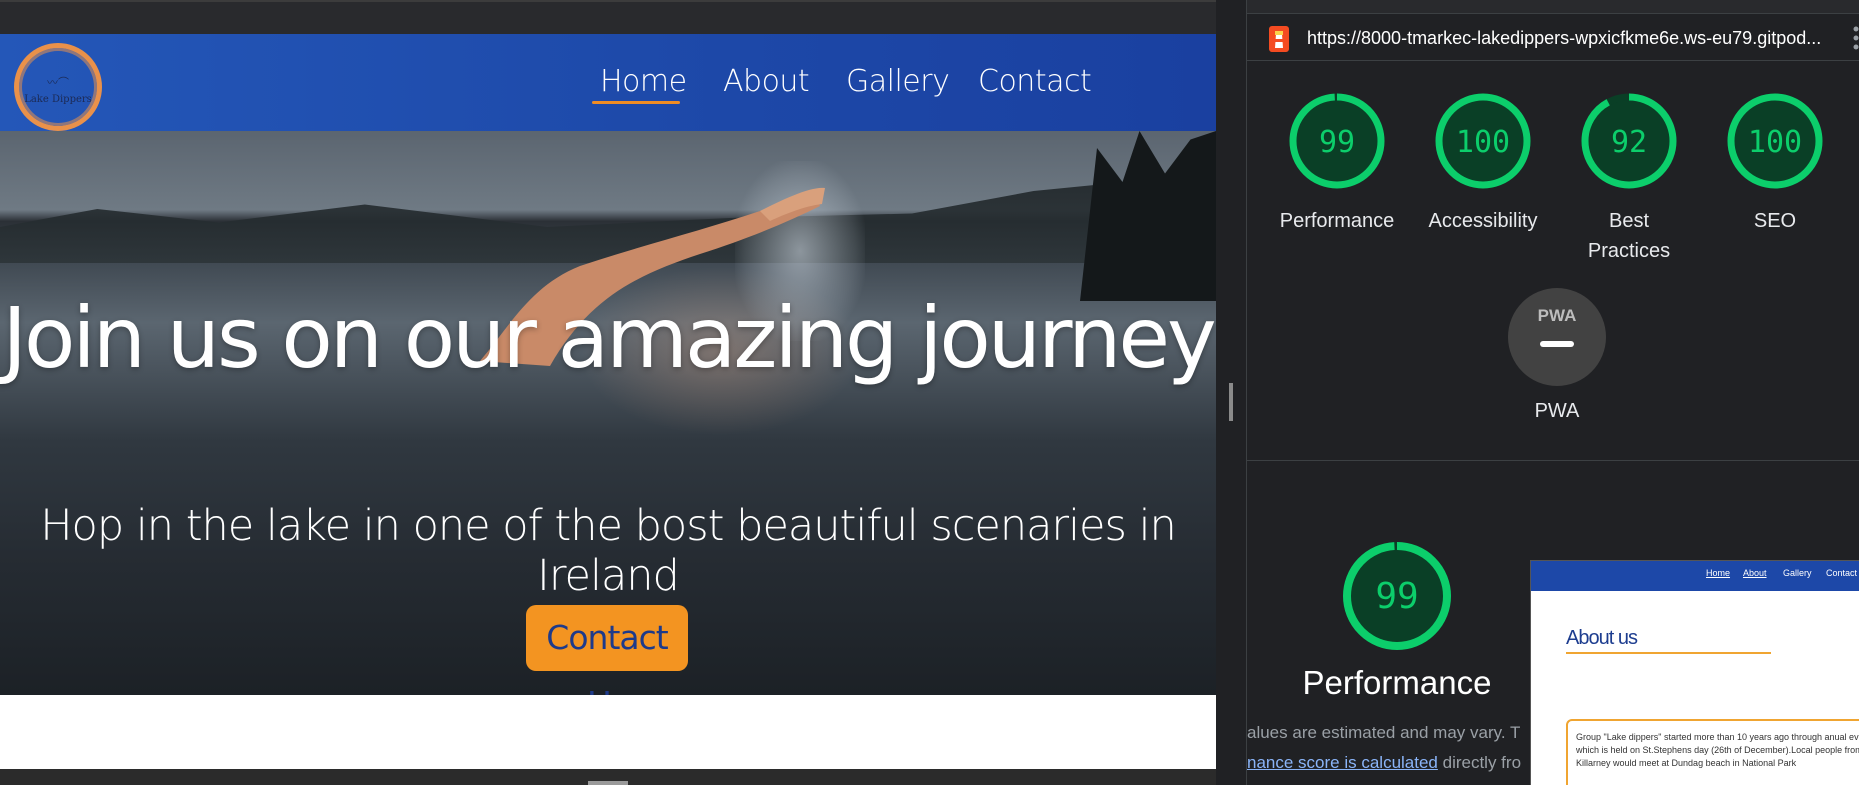  I want to click on thumbnail-navbar: Home About Gallery Contact, so click(1695, 576).